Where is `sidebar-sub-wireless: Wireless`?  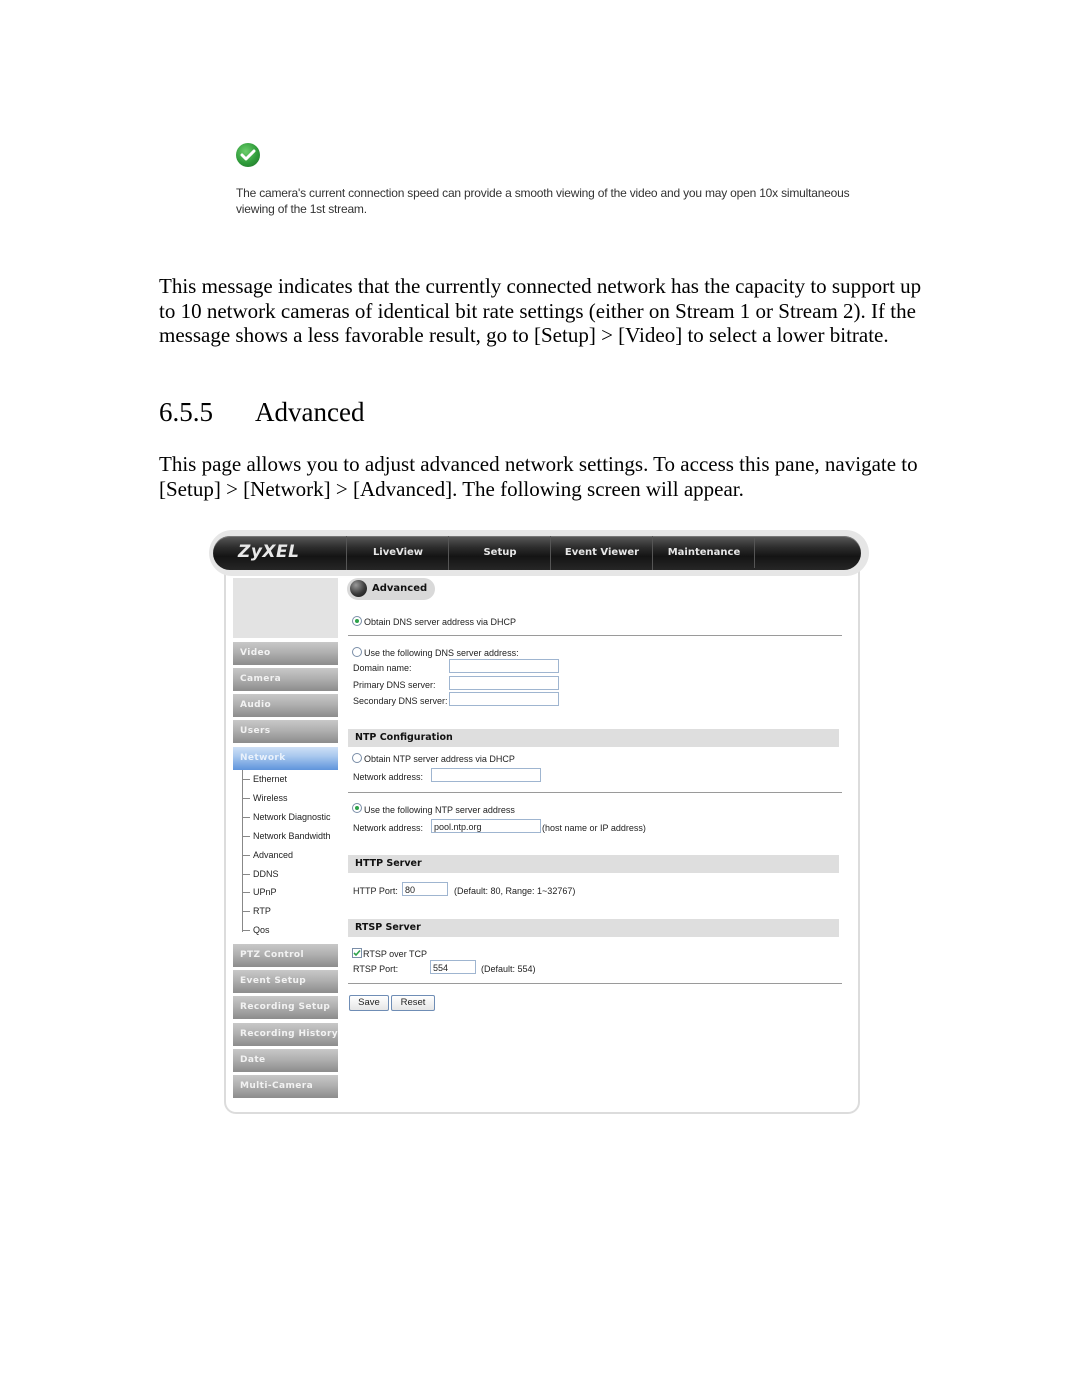
sidebar-sub-wireless: Wireless is located at coordinates (265, 798).